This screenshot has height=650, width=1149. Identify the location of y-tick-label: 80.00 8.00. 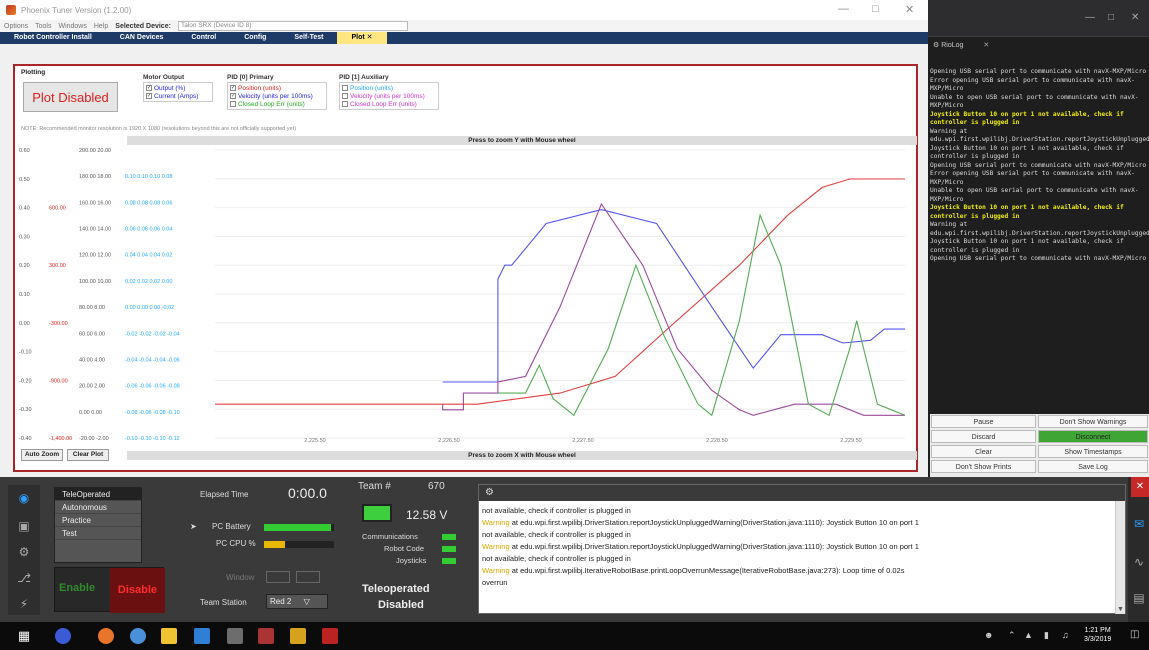
(92, 308).